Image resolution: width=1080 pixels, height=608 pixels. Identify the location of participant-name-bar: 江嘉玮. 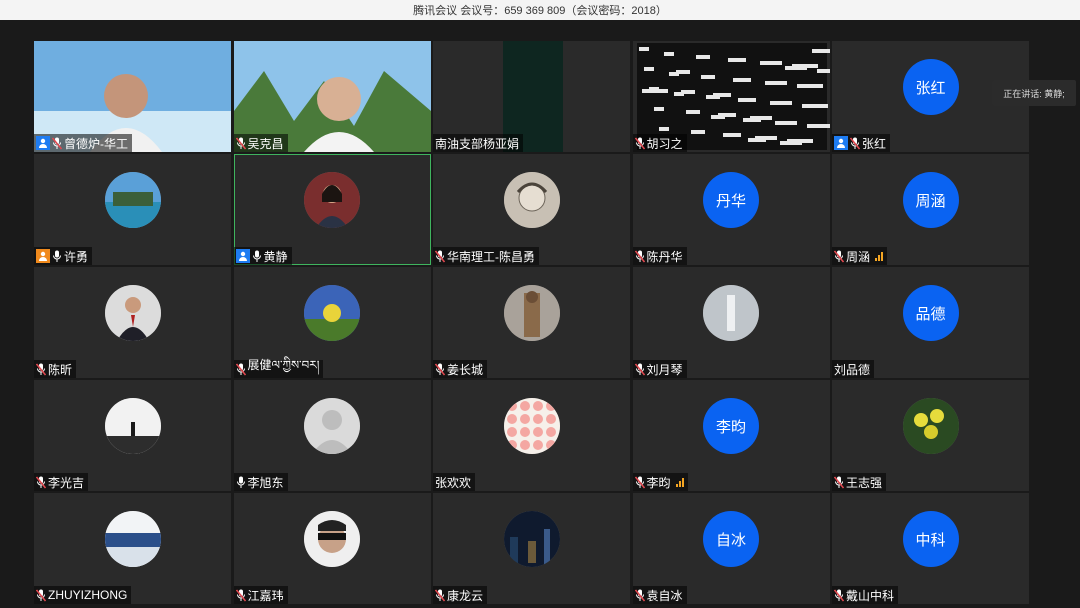
(260, 595).